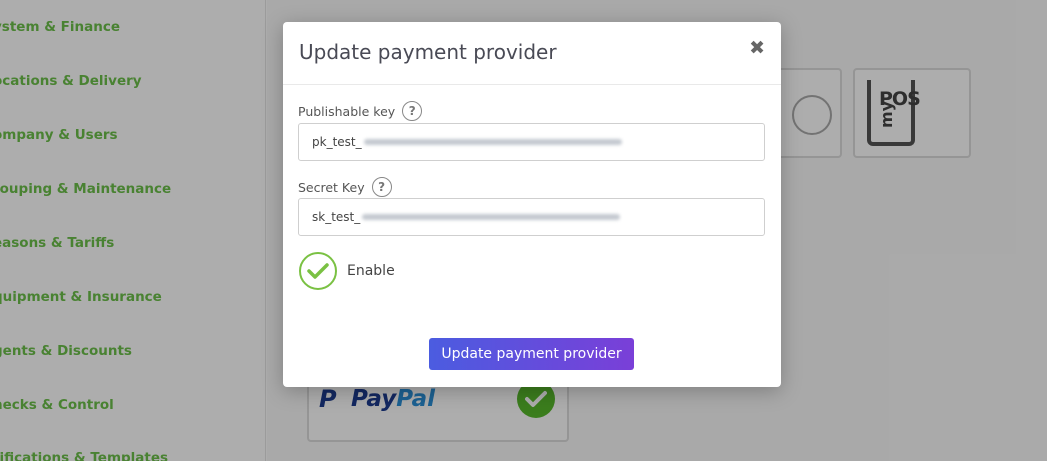 This screenshot has height=461, width=1047. I want to click on secret-key-value: sk_test_, so click(336, 217).